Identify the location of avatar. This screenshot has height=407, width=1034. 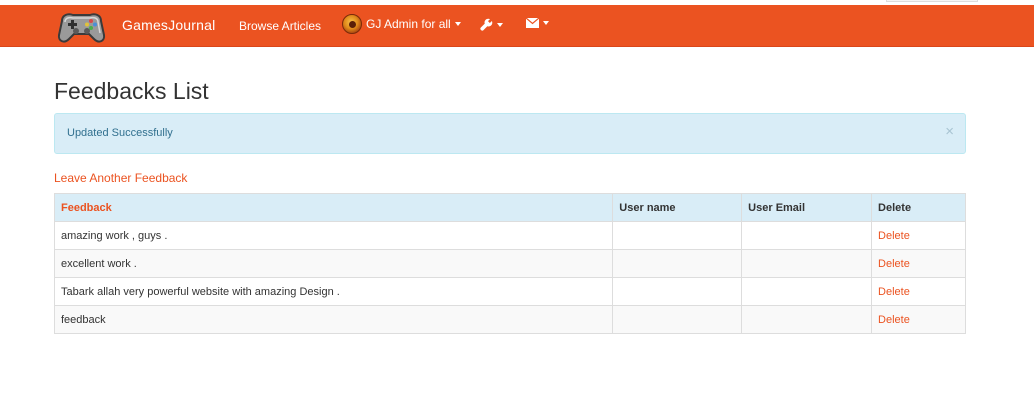
(352, 24).